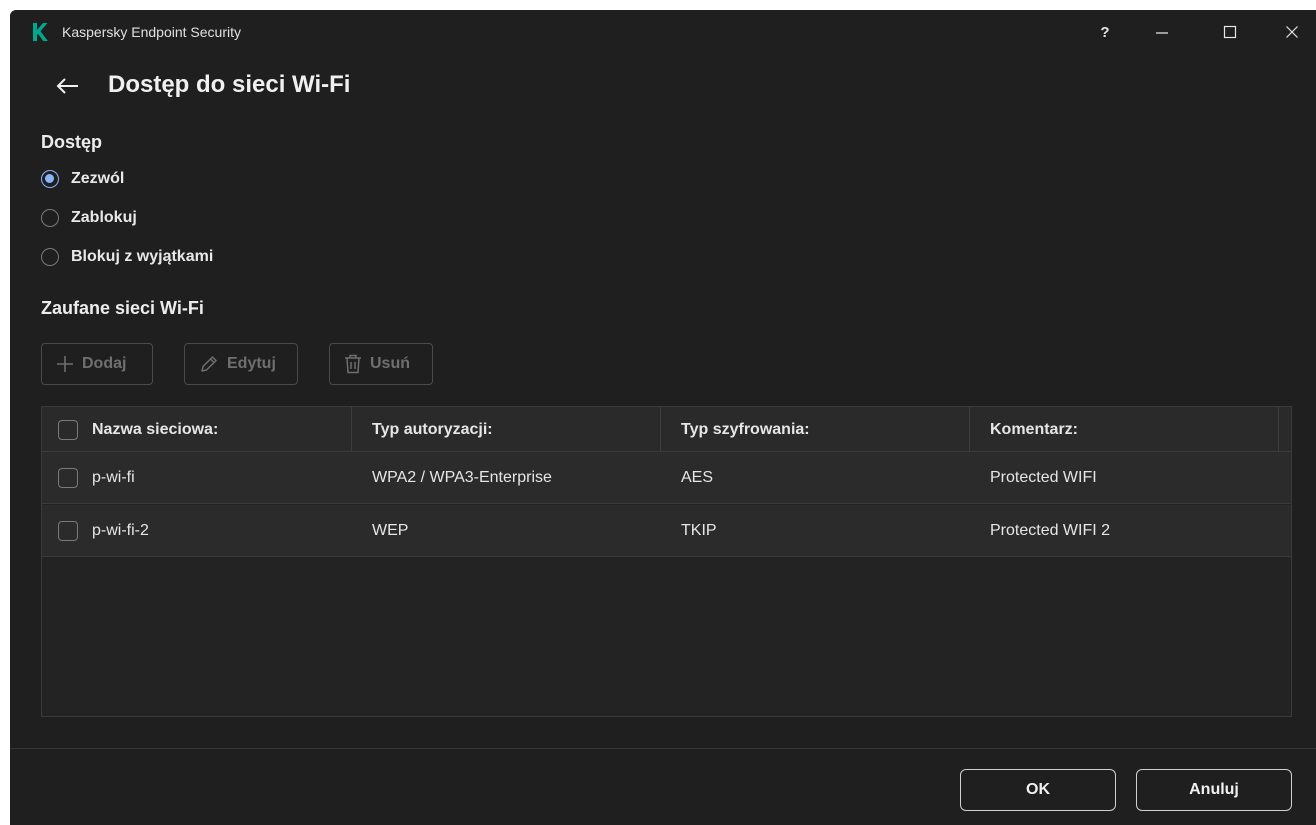  What do you see at coordinates (1105, 32) in the screenshot?
I see `help-button: ?` at bounding box center [1105, 32].